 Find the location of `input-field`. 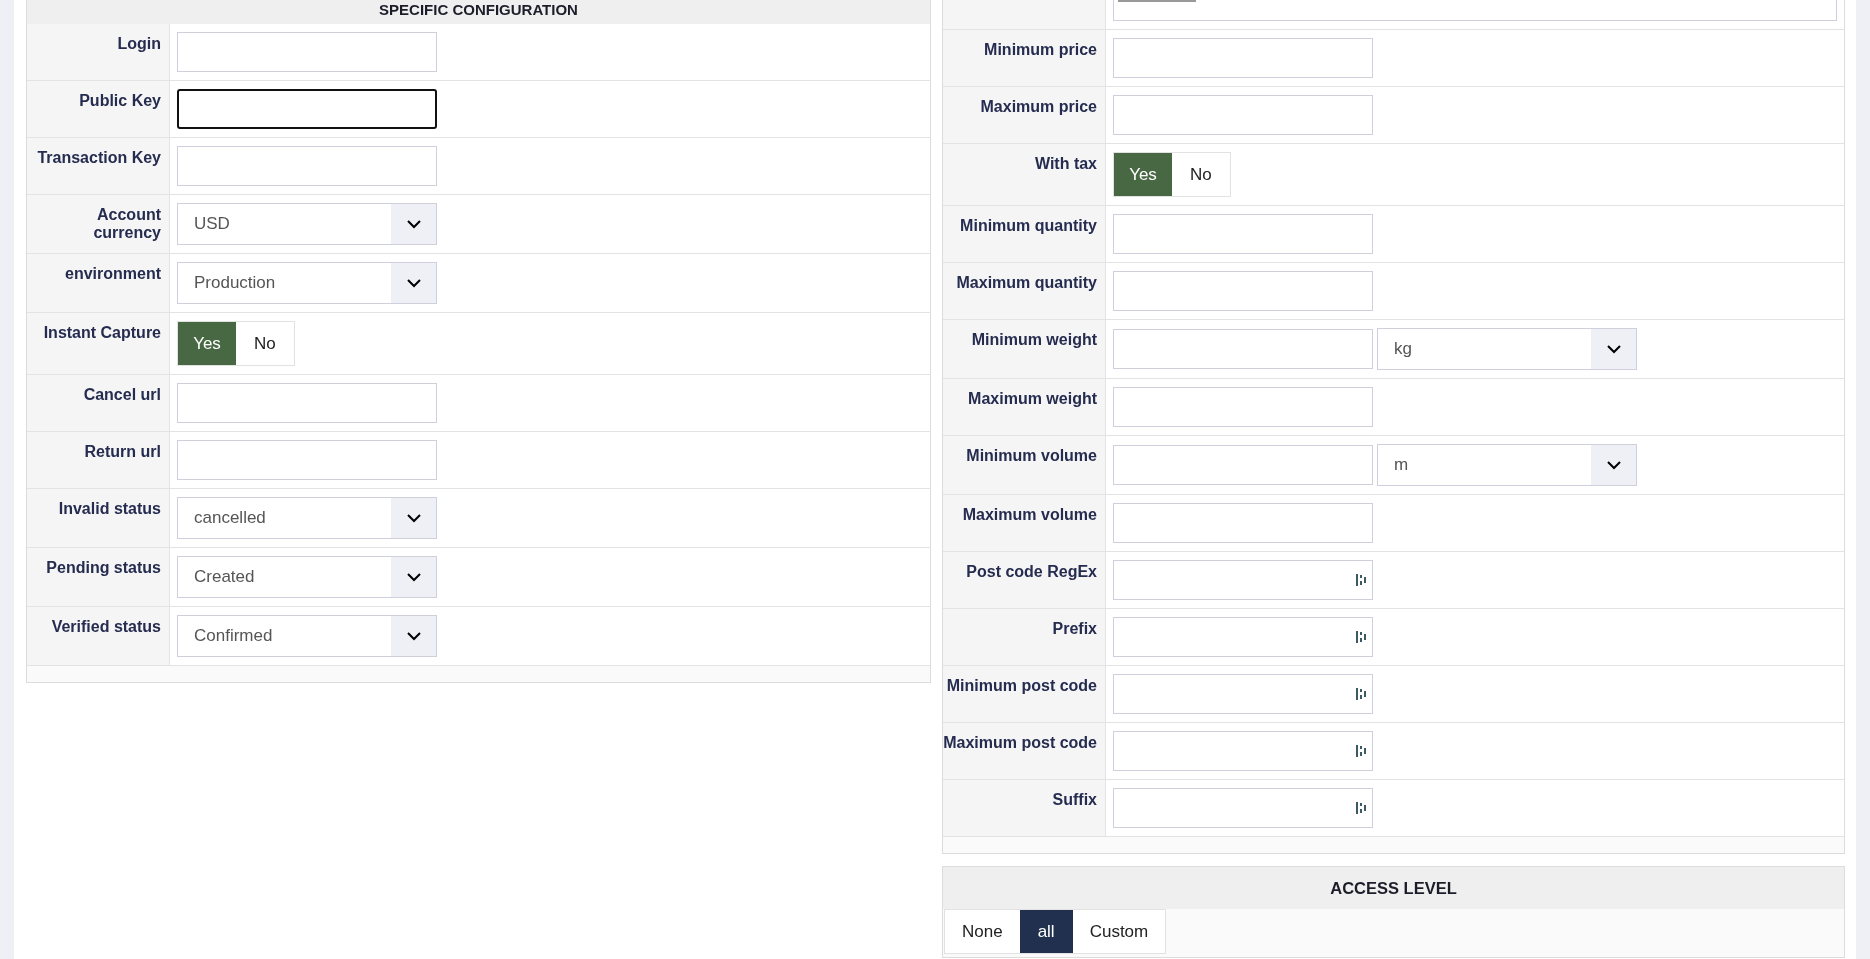

input-field is located at coordinates (307, 109).